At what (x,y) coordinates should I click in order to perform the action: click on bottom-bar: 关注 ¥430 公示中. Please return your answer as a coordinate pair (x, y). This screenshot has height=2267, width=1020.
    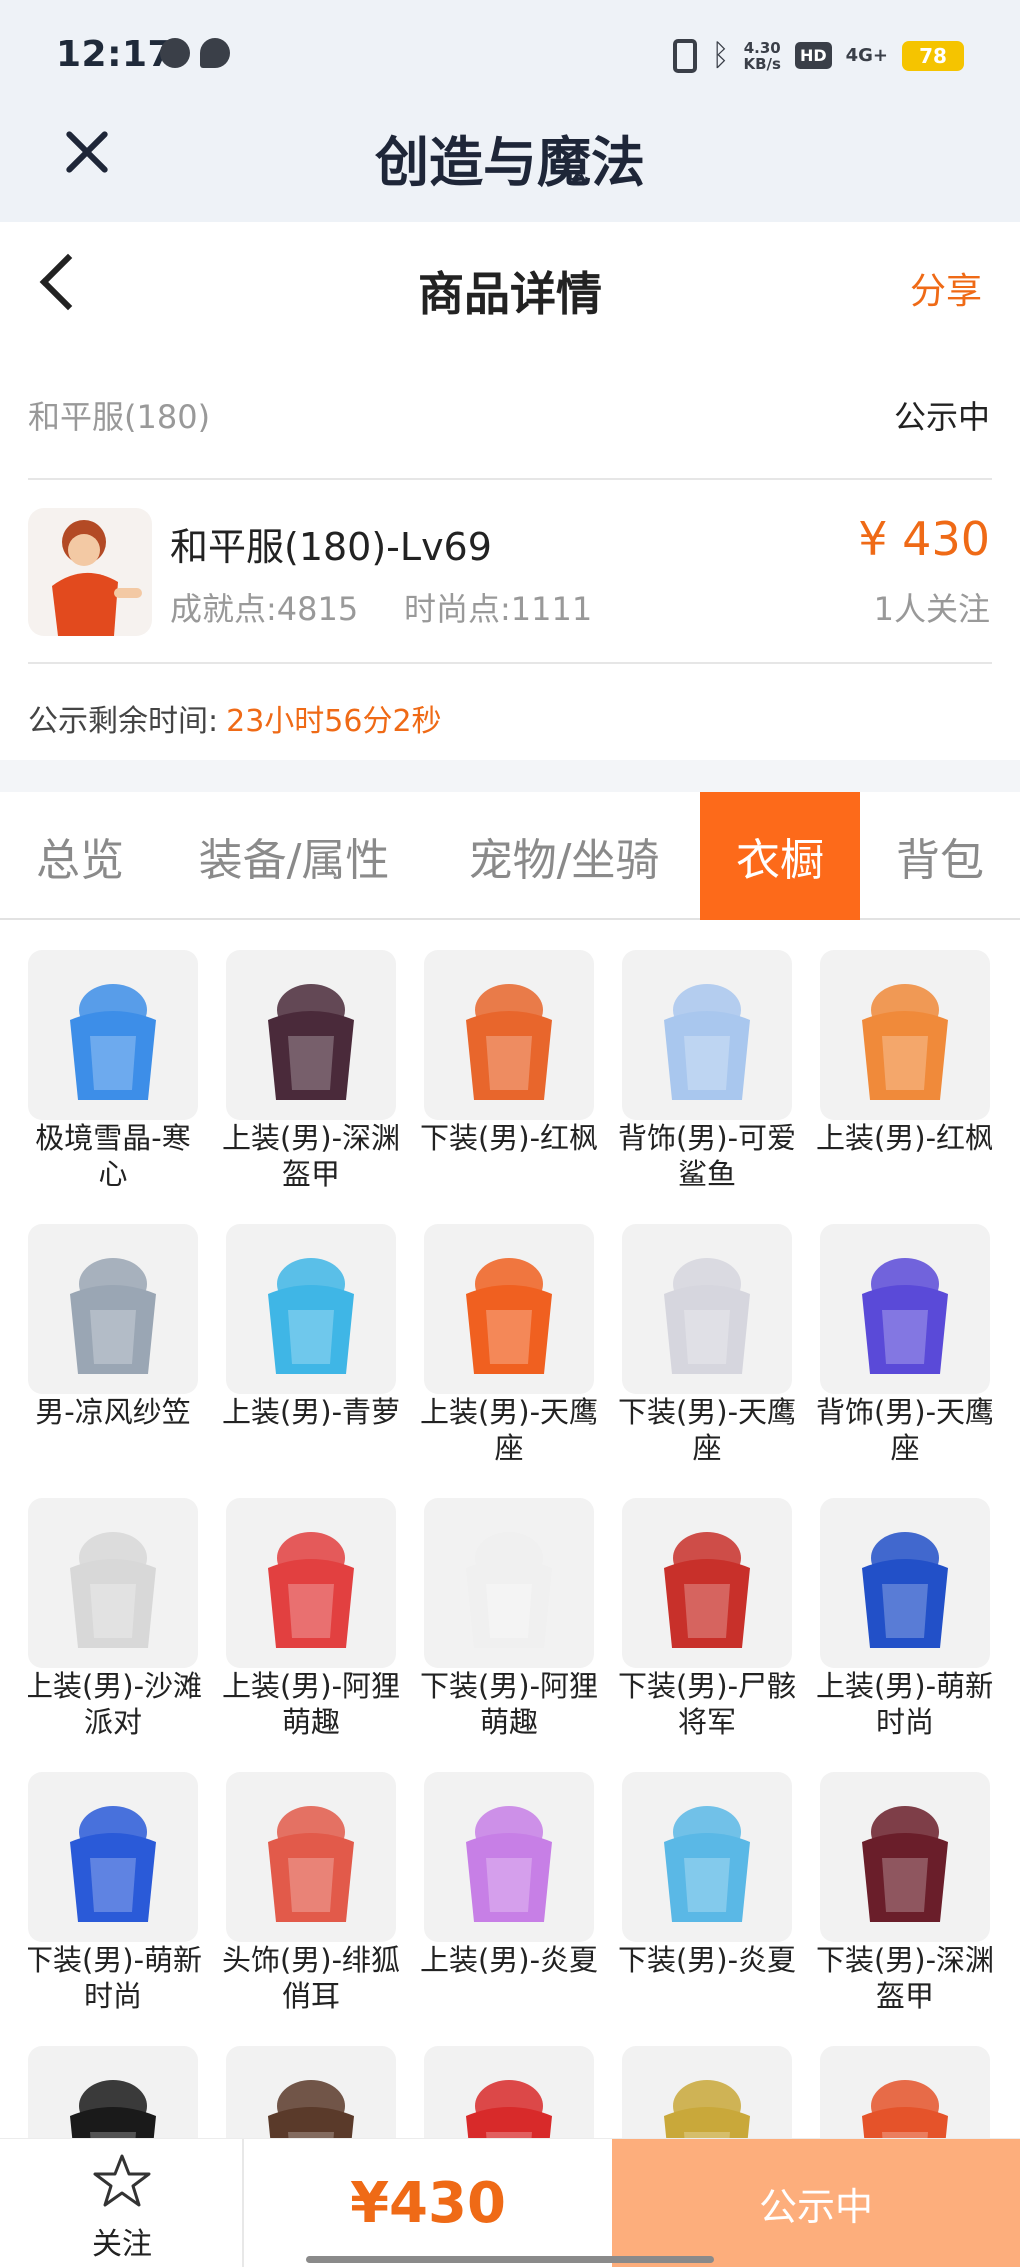
    Looking at the image, I should click on (510, 2202).